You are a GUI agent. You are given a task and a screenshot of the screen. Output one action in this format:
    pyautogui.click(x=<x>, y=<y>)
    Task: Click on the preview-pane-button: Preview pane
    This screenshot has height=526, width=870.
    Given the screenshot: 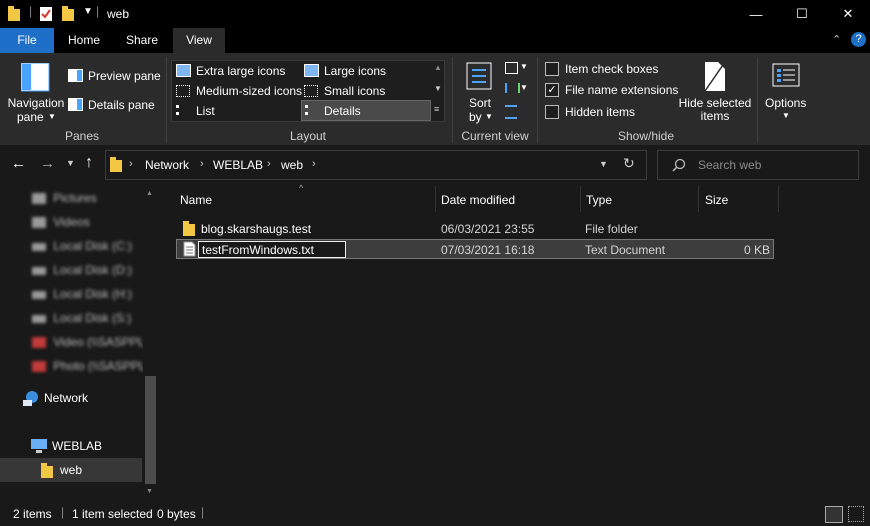 What is the action you would take?
    pyautogui.click(x=114, y=76)
    